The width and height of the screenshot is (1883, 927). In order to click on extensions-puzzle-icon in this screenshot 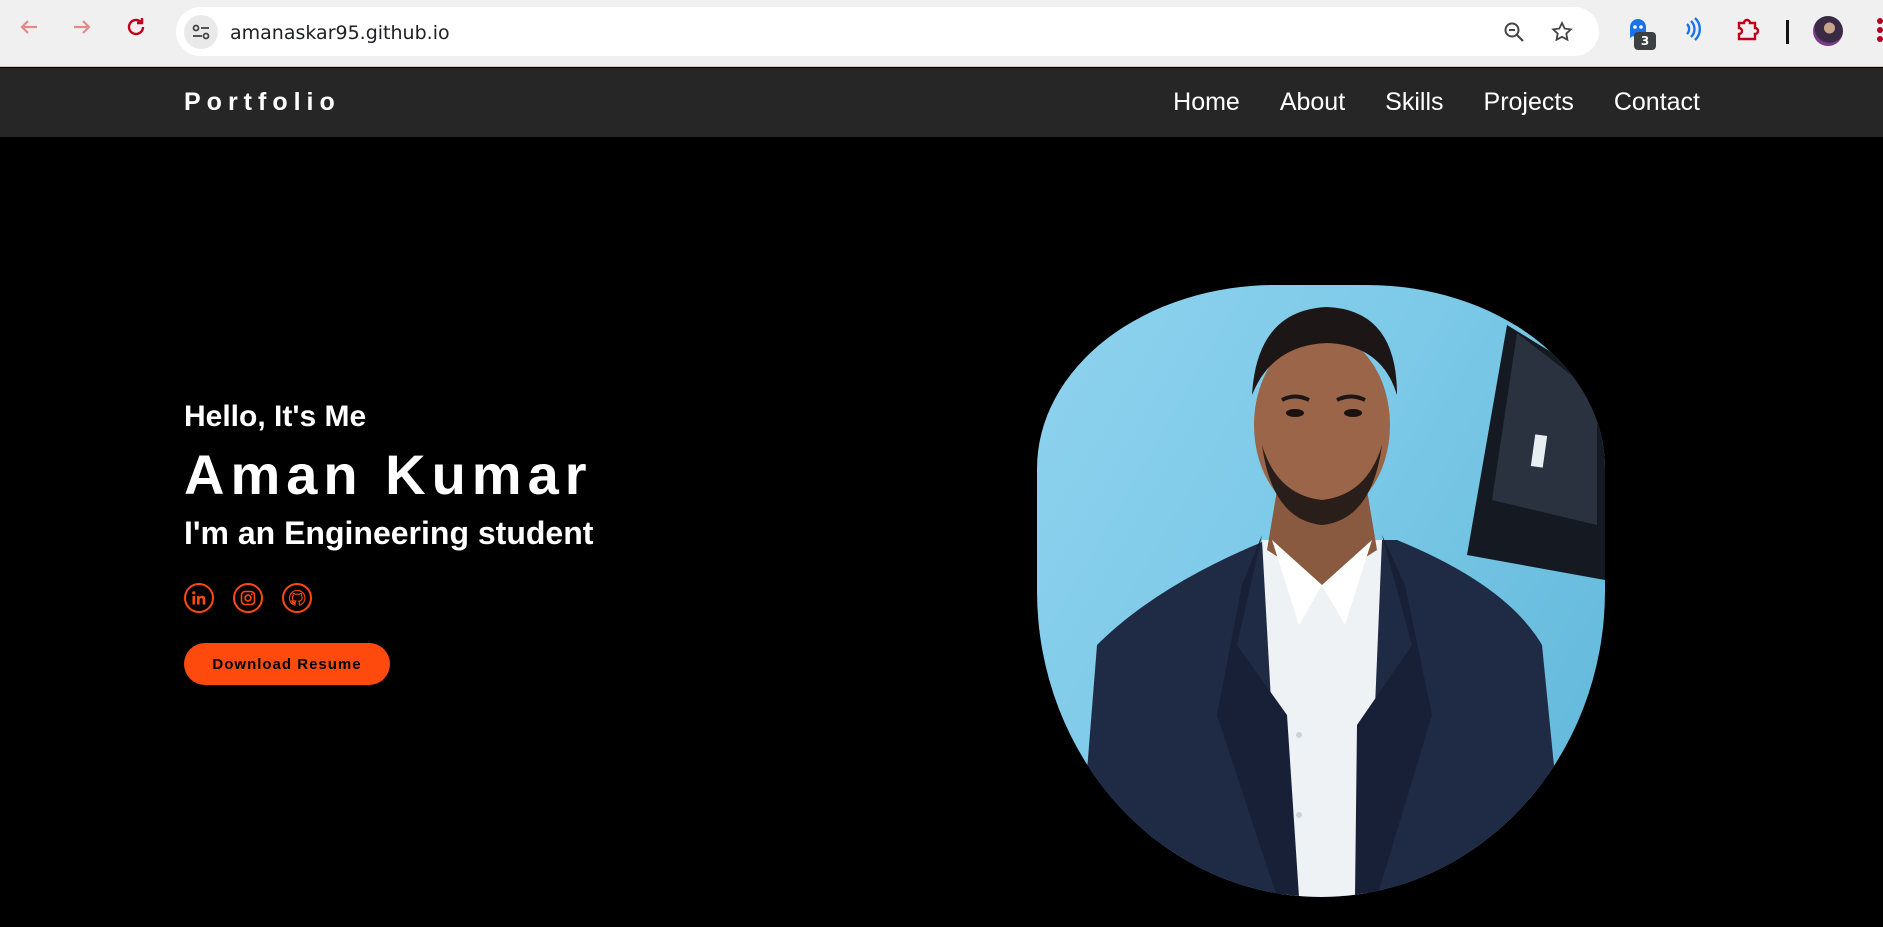, I will do `click(1748, 29)`.